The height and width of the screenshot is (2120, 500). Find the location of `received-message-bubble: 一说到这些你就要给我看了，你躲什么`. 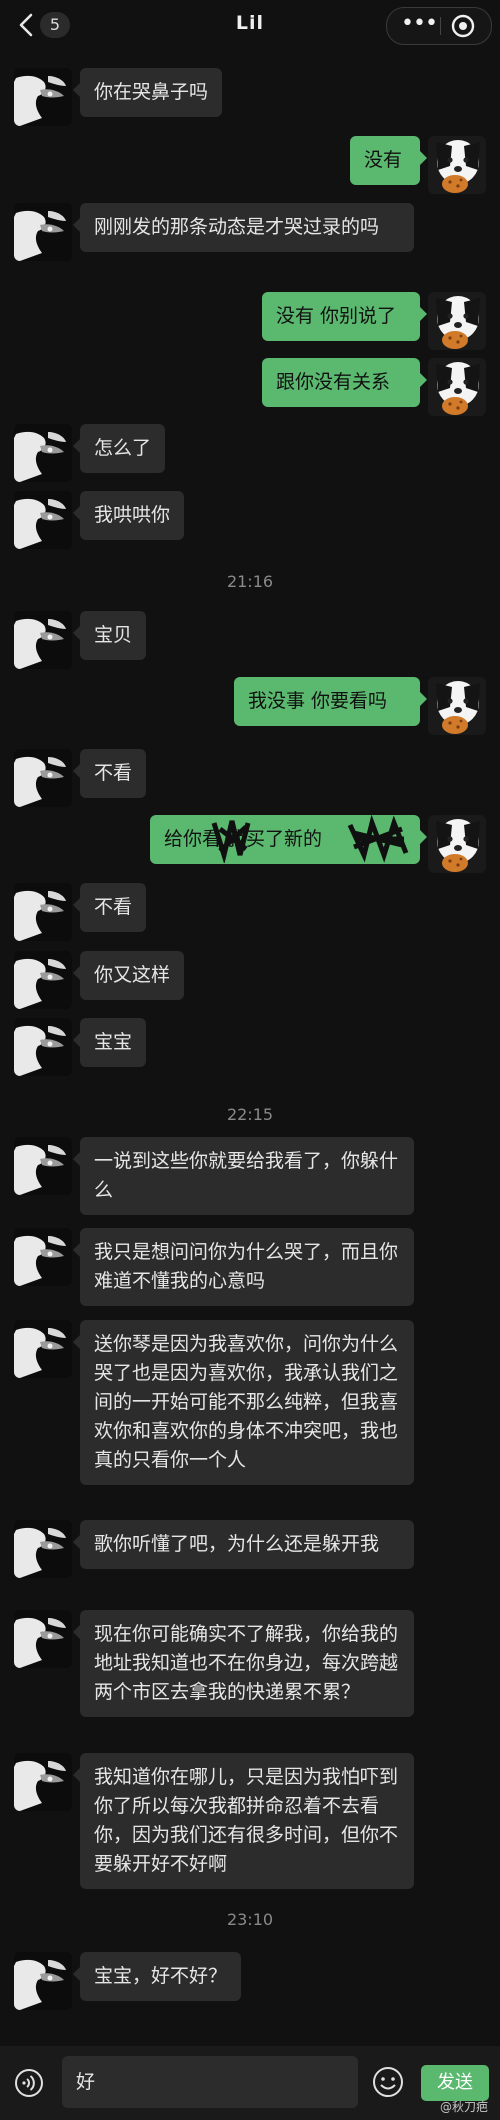

received-message-bubble: 一说到这些你就要给我看了，你躲什么 is located at coordinates (243, 1176).